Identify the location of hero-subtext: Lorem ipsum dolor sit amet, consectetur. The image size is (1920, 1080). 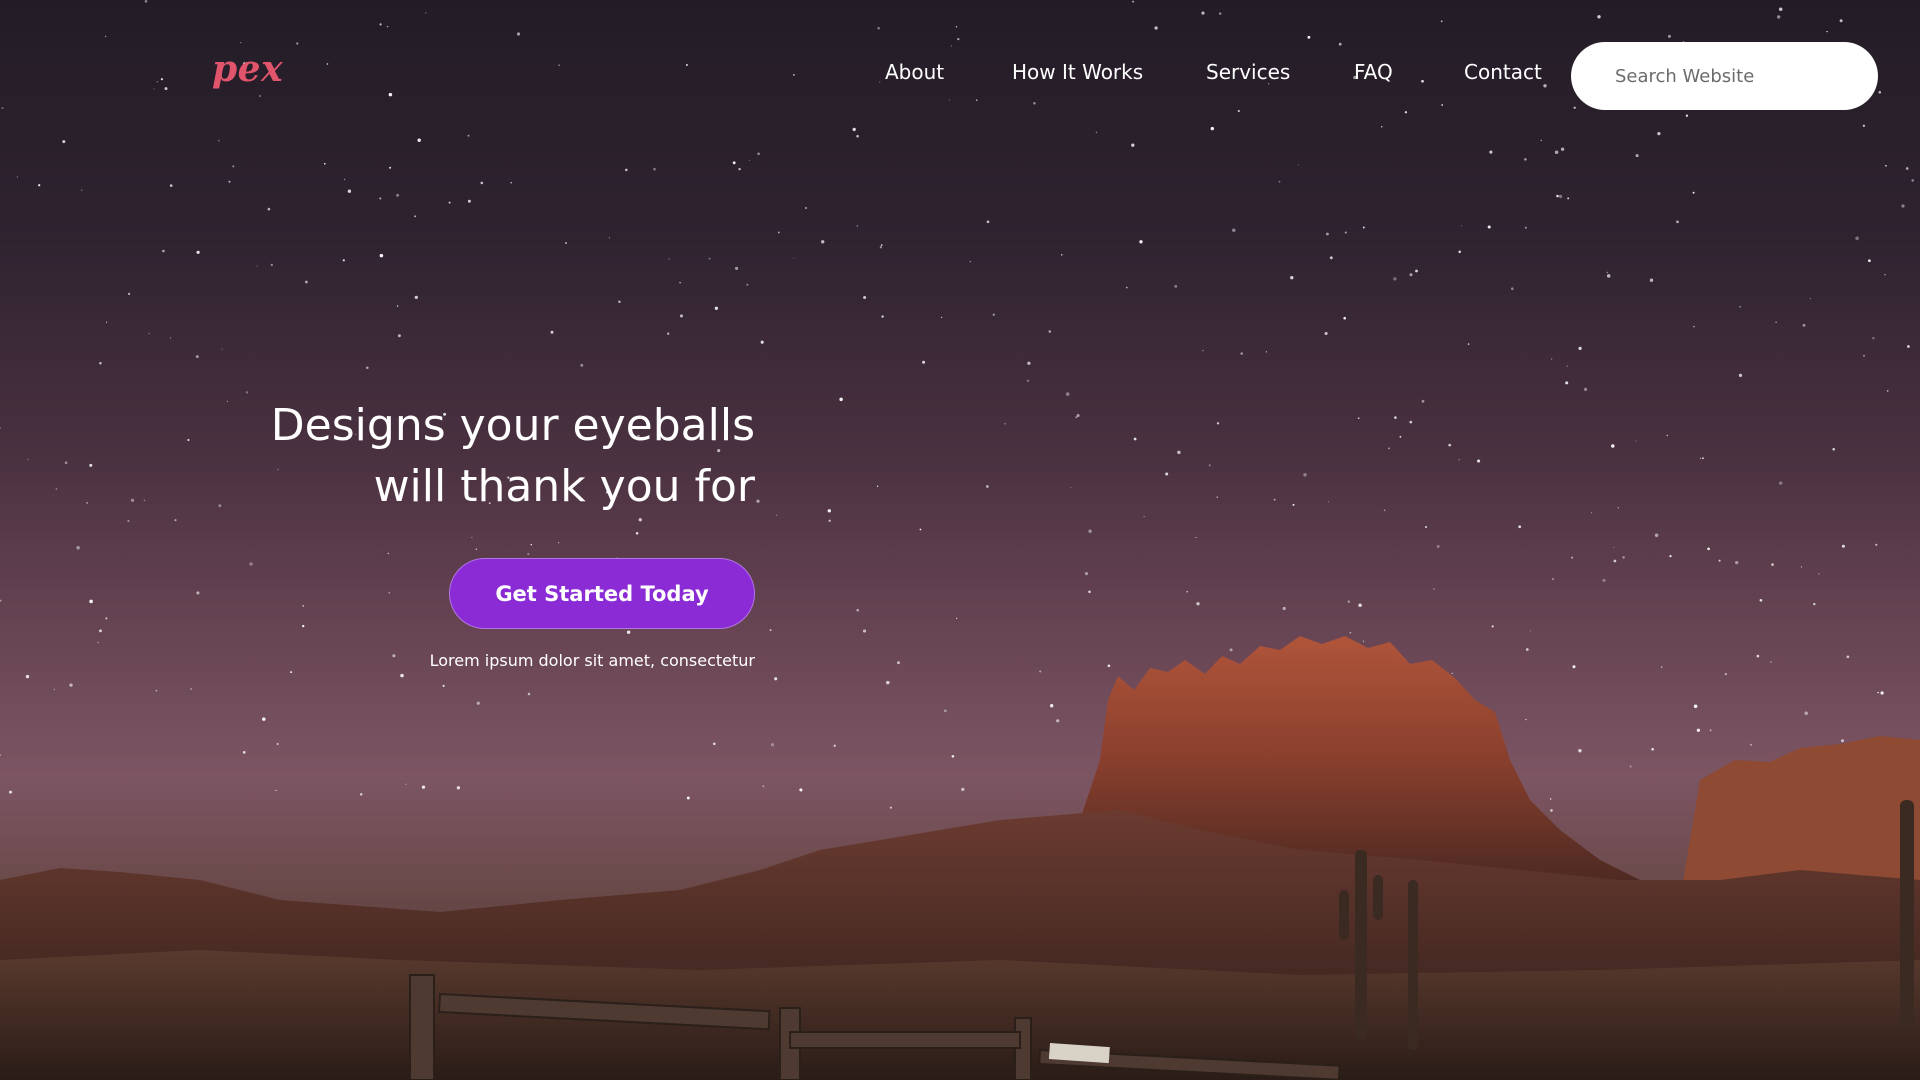
(592, 660).